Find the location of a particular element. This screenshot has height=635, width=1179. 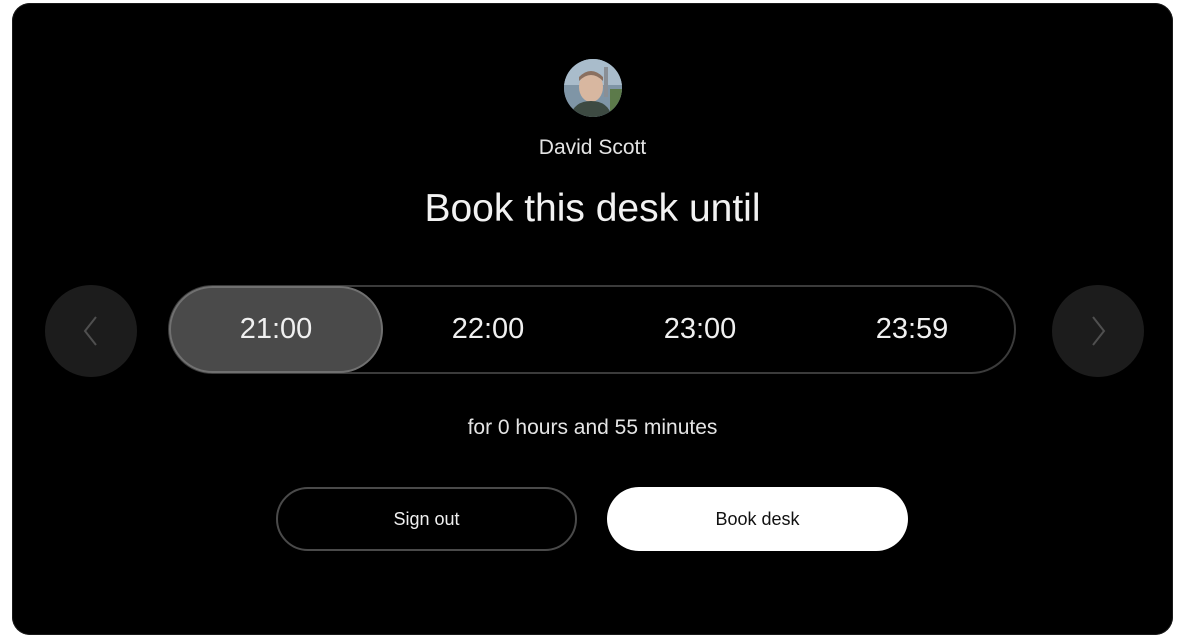

avatar is located at coordinates (593, 88).